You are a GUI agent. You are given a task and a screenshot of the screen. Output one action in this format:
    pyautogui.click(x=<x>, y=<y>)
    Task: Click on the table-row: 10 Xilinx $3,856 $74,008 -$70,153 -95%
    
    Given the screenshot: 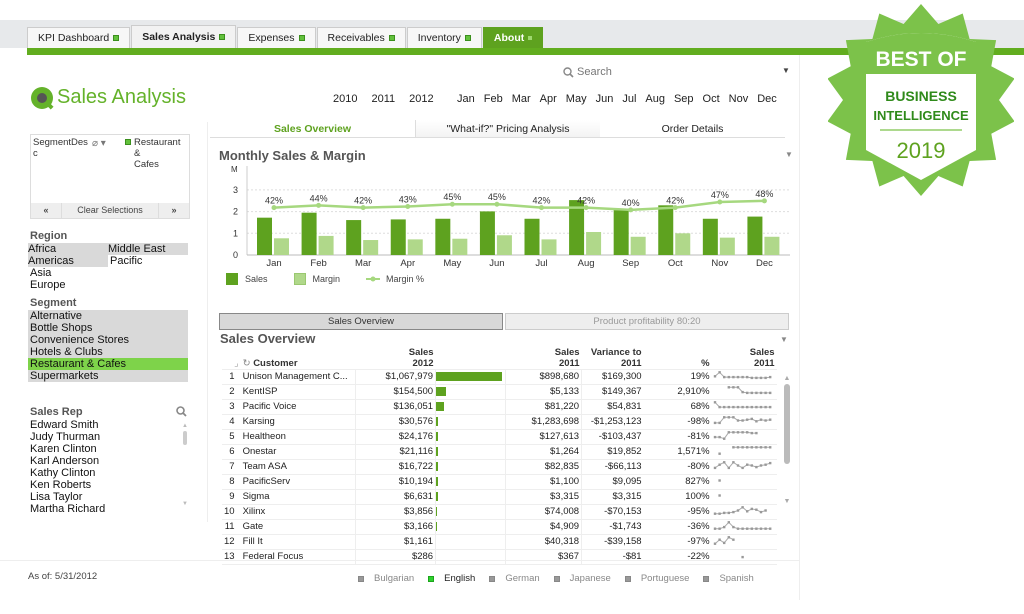 What is the action you would take?
    pyautogui.click(x=499, y=512)
    